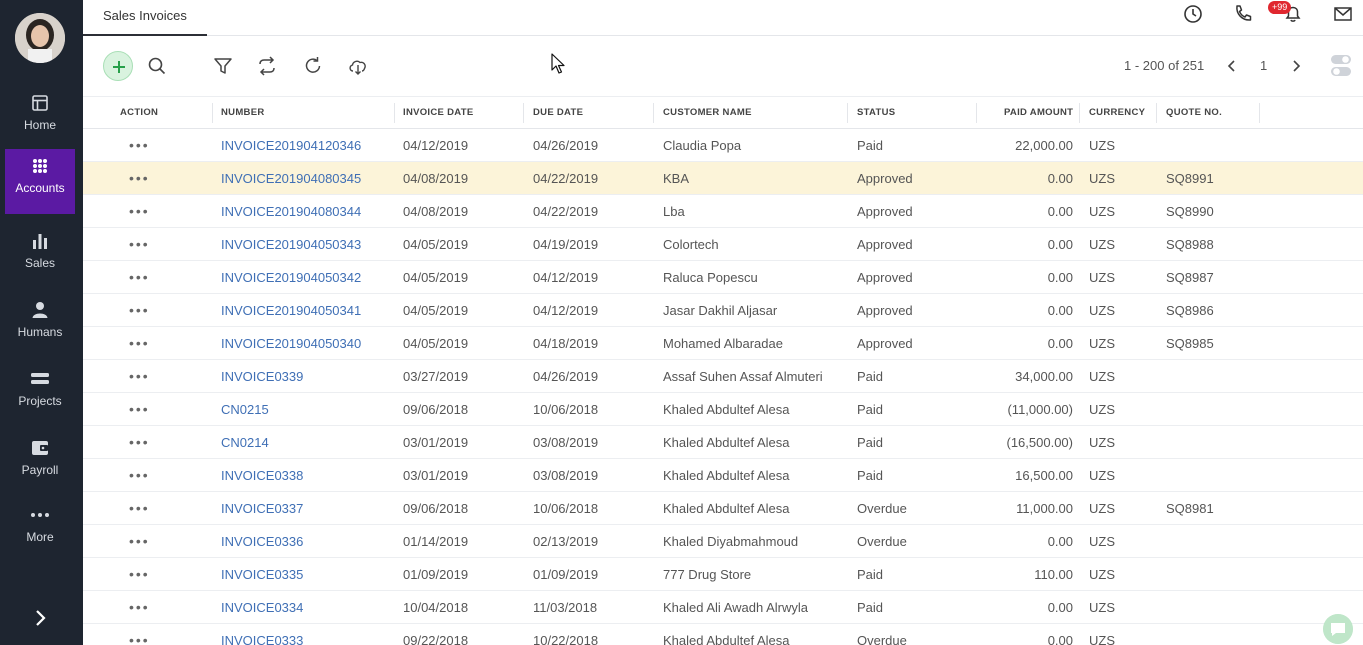  I want to click on paid-amount-cell: 0.00, so click(1060, 541).